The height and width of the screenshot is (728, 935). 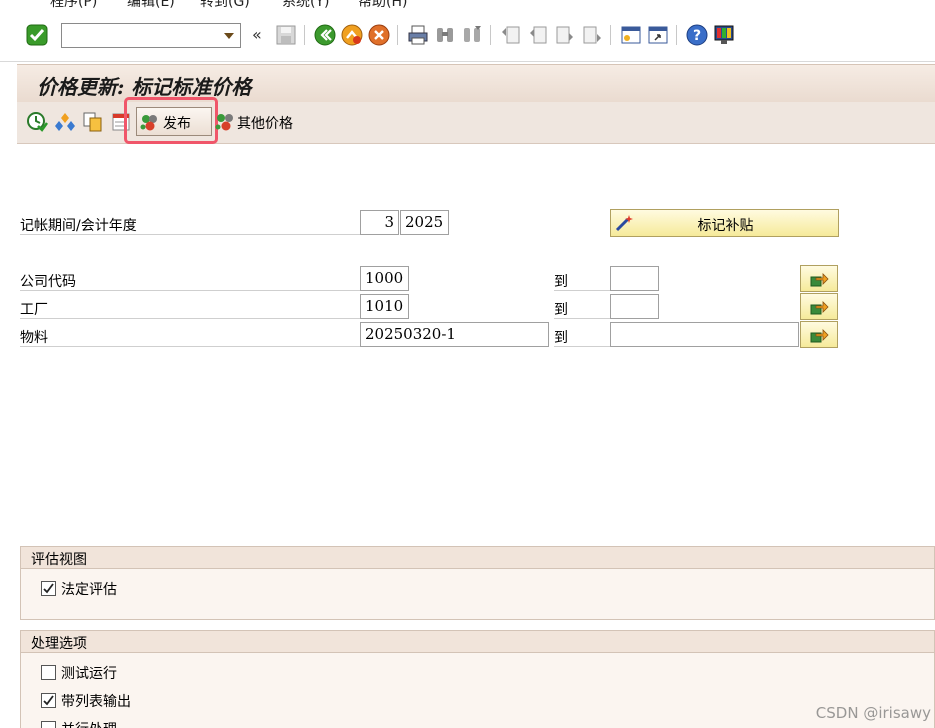 I want to click on plant-input: 1010, so click(x=384, y=306).